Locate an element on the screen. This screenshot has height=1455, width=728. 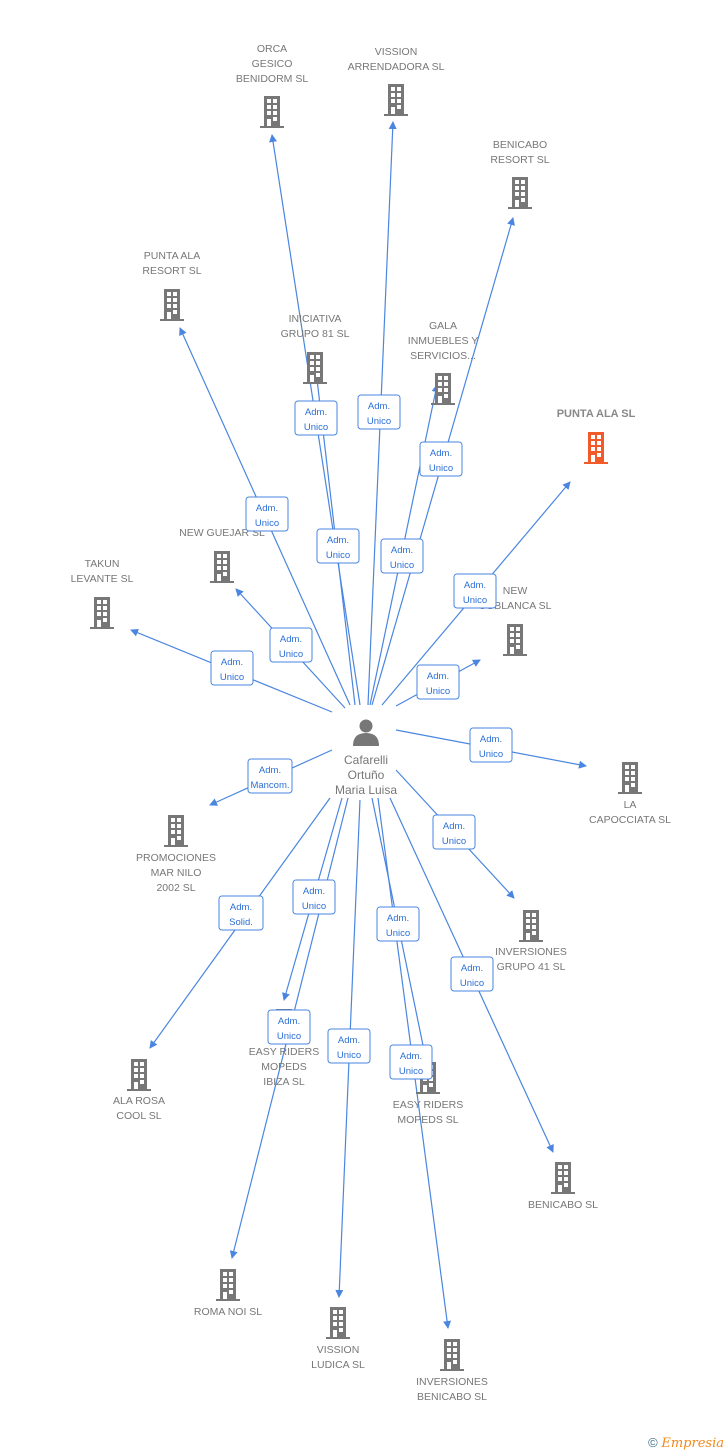
role-badge: Adm. Solid. is located at coordinates (241, 913).